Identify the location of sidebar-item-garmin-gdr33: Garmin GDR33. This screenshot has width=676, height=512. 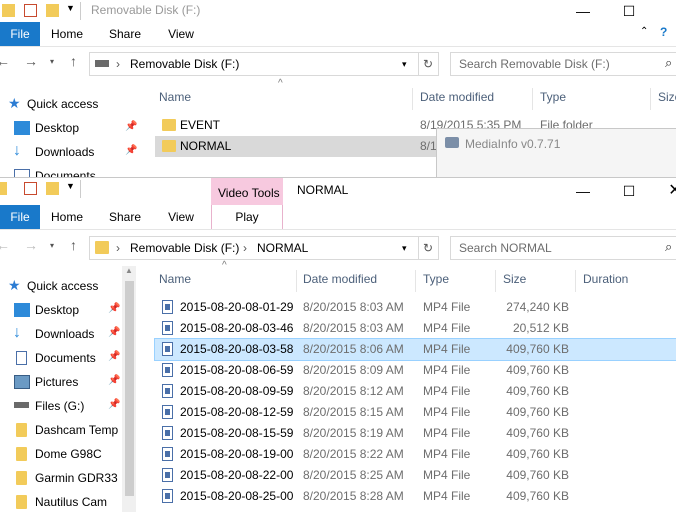
(70, 478).